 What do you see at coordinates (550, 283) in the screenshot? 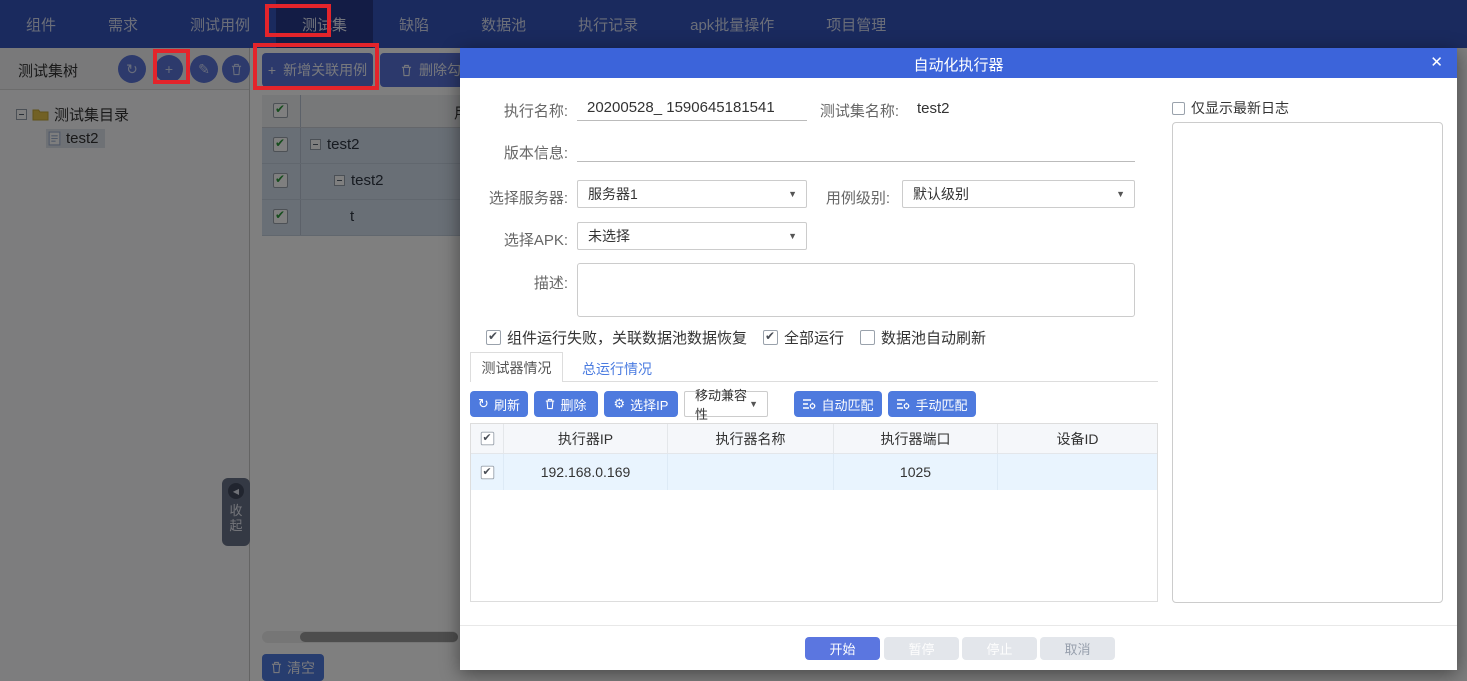
I see `description-label: 描述:` at bounding box center [550, 283].